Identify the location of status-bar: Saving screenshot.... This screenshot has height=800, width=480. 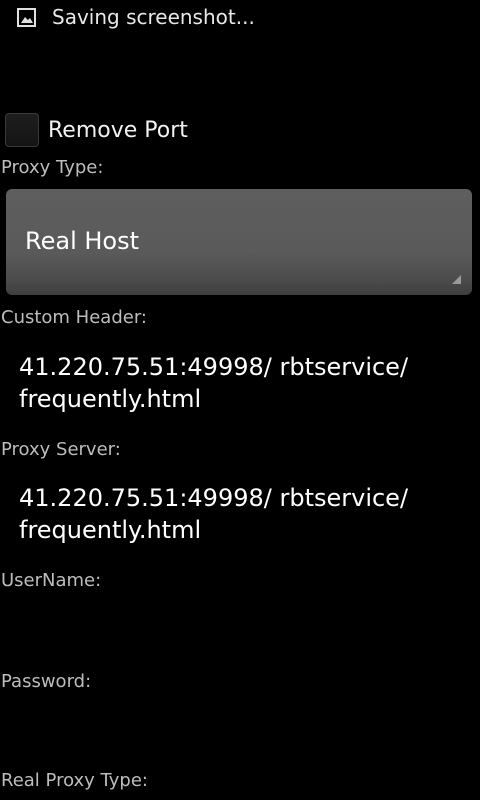
(240, 19).